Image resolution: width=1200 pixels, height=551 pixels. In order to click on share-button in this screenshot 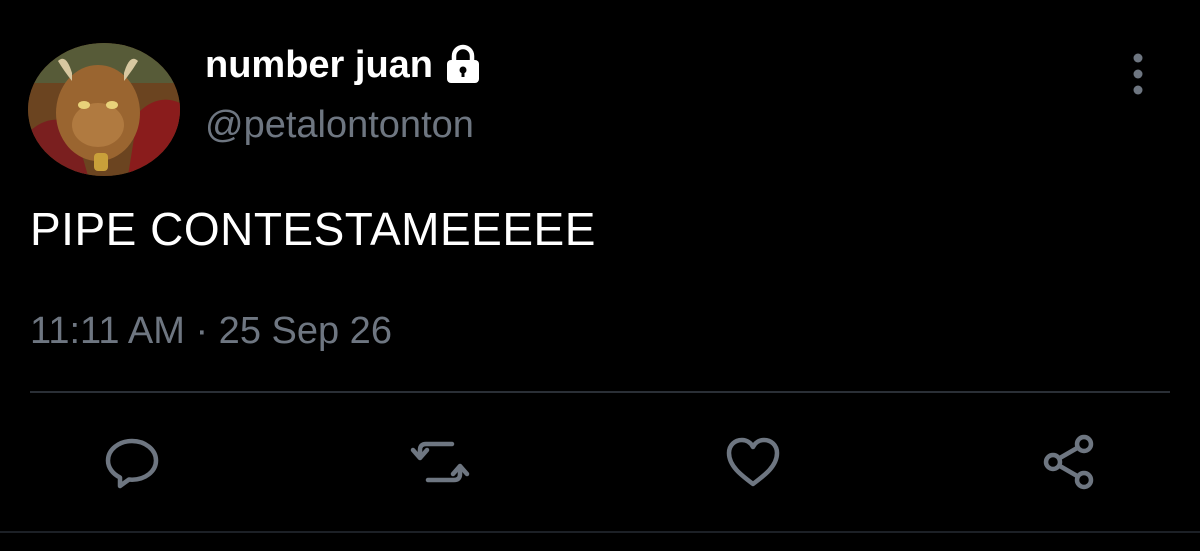, I will do `click(1070, 462)`.